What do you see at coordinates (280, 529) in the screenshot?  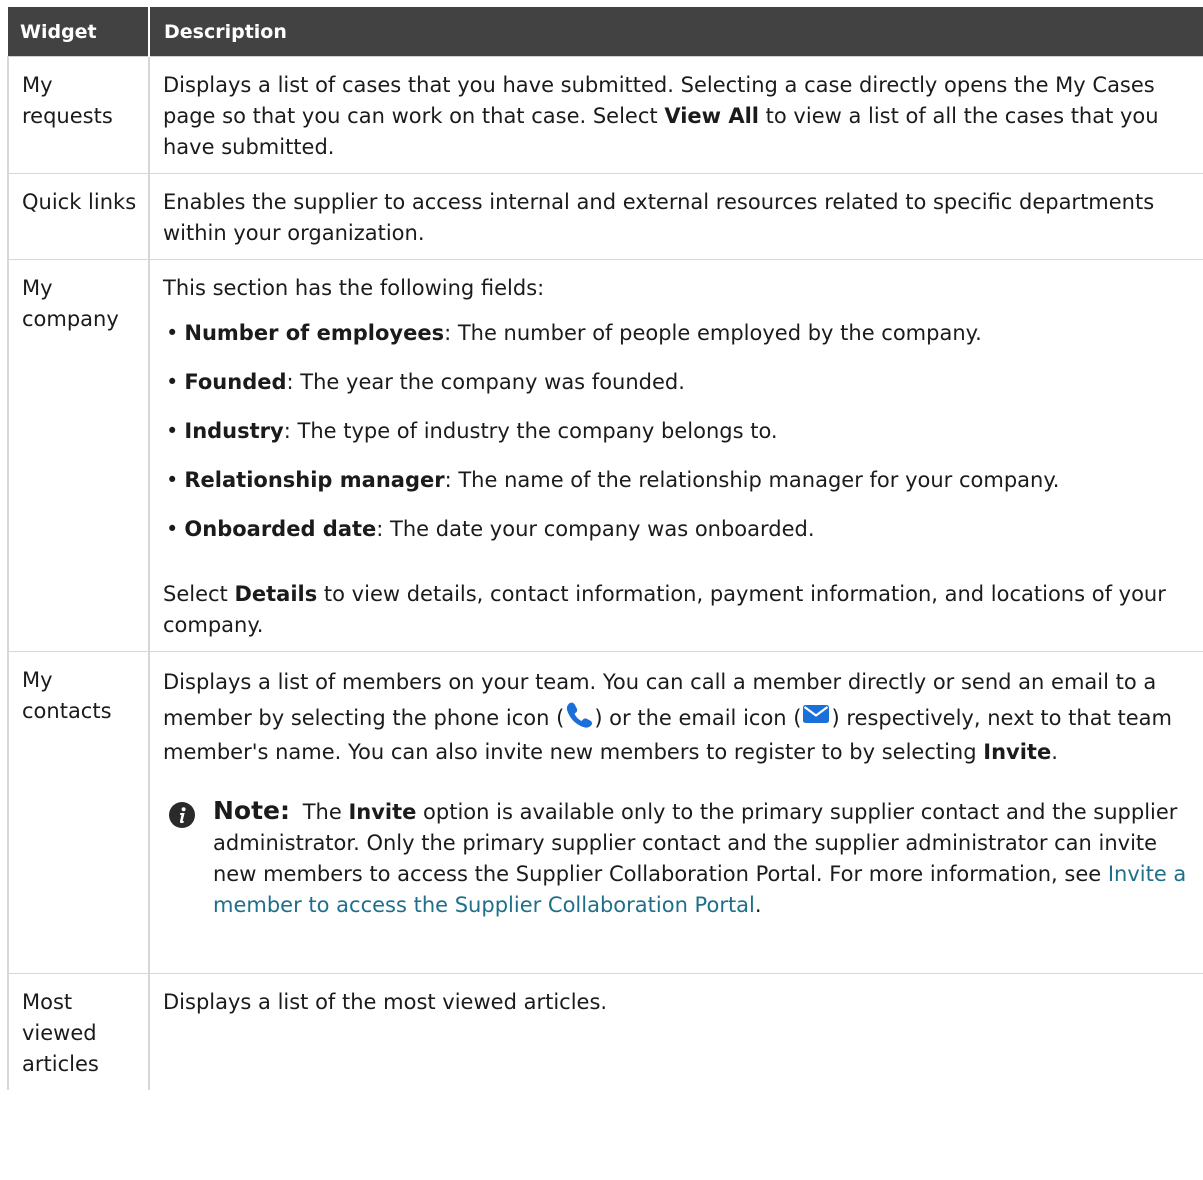 I see `field-label: Onboarded date` at bounding box center [280, 529].